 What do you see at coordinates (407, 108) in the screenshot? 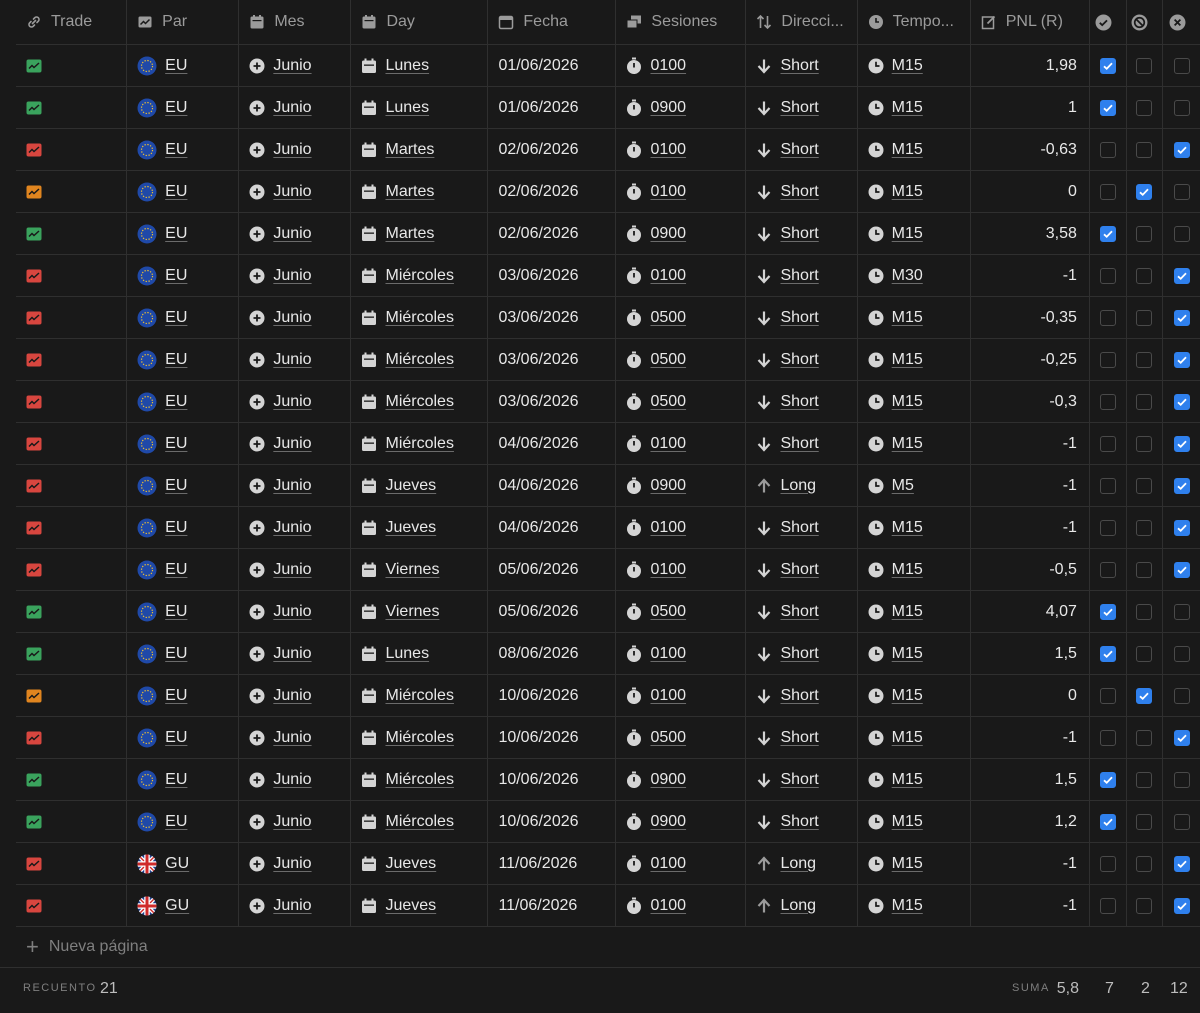
I see `day-value: Lunes` at bounding box center [407, 108].